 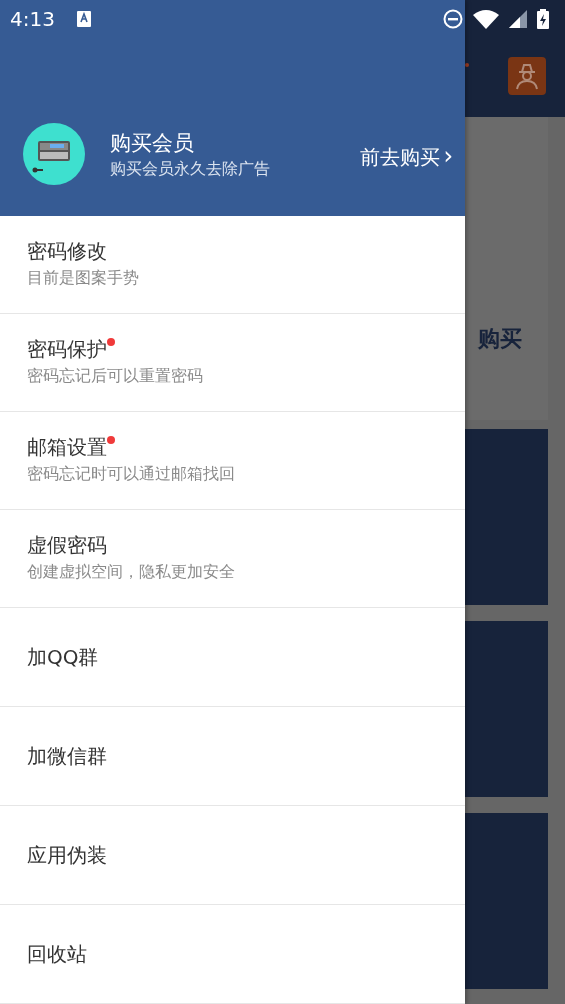 I want to click on menu-item-title: 虚假密码, so click(x=67, y=545).